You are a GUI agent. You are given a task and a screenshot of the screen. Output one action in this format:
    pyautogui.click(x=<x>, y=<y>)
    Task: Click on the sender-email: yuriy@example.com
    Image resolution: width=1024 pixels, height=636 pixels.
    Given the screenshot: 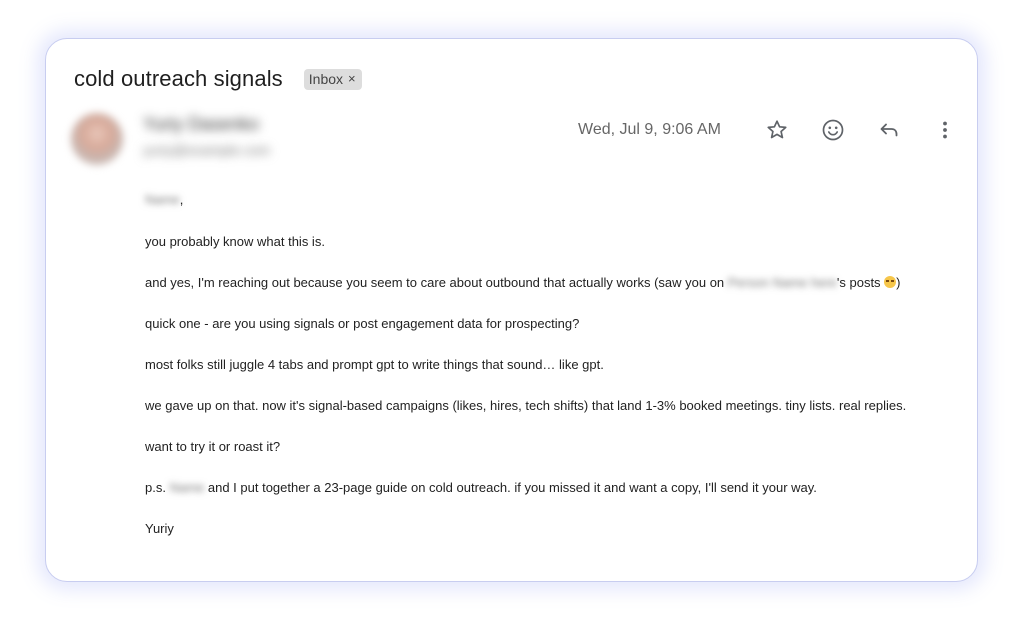 What is the action you would take?
    pyautogui.click(x=207, y=150)
    